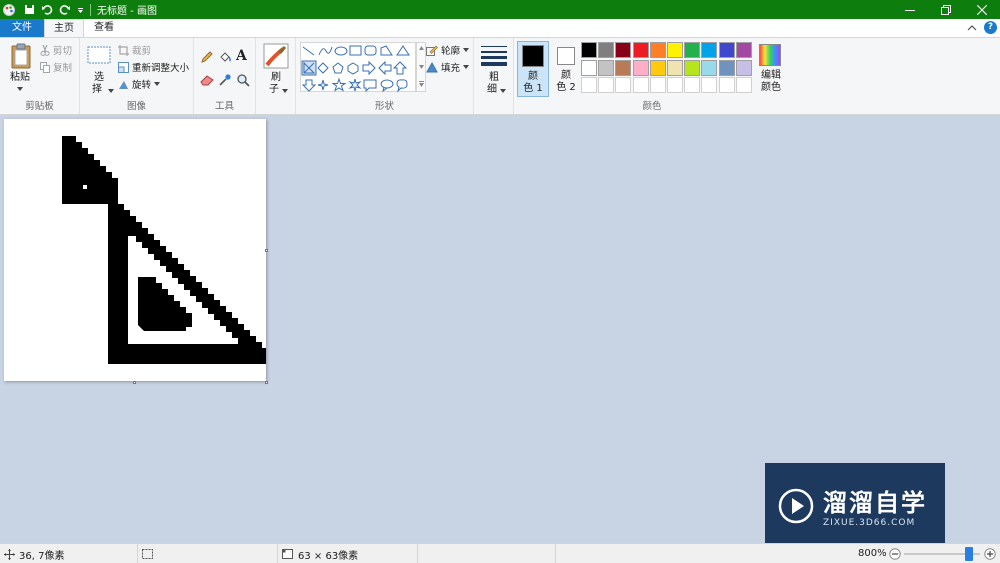 The width and height of the screenshot is (1000, 563). Describe the element at coordinates (276, 56) in the screenshot. I see `brush-icon` at that location.